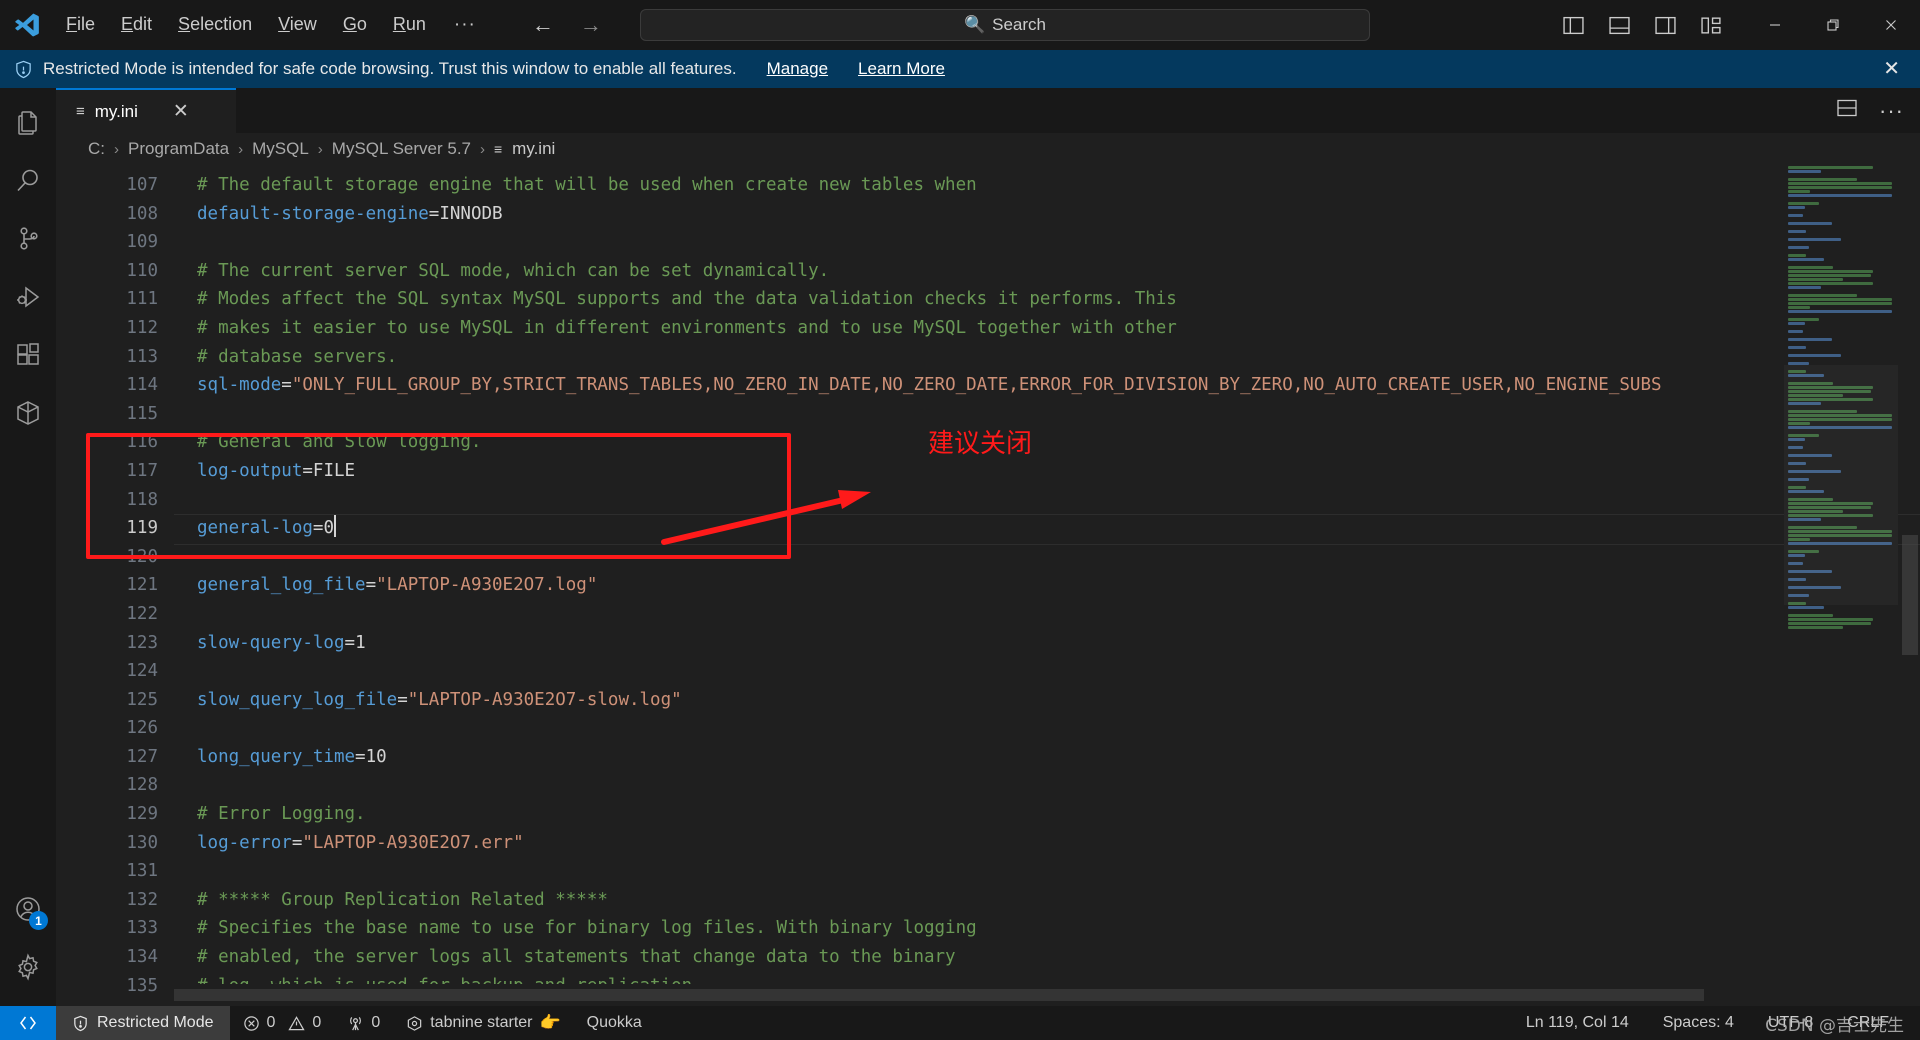 This screenshot has width=1920, height=1040. I want to click on sidebar-item-source-control, so click(28, 239).